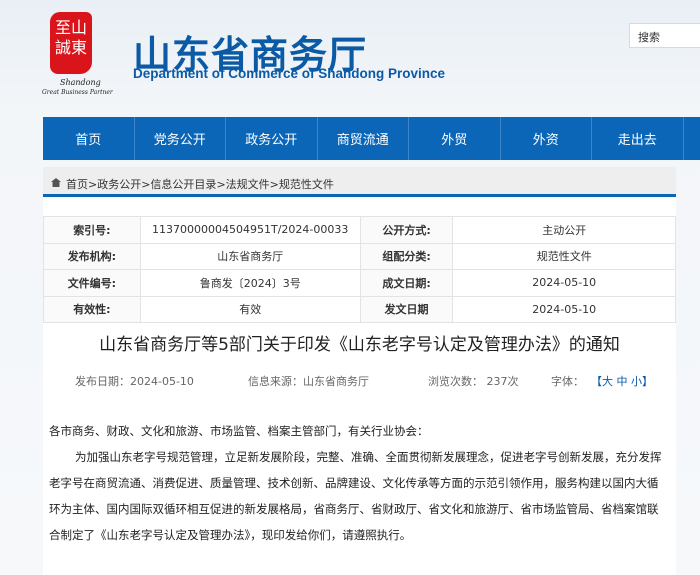 This screenshot has width=700, height=575. Describe the element at coordinates (564, 230) in the screenshot. I see `field-value: 主动公开` at that location.